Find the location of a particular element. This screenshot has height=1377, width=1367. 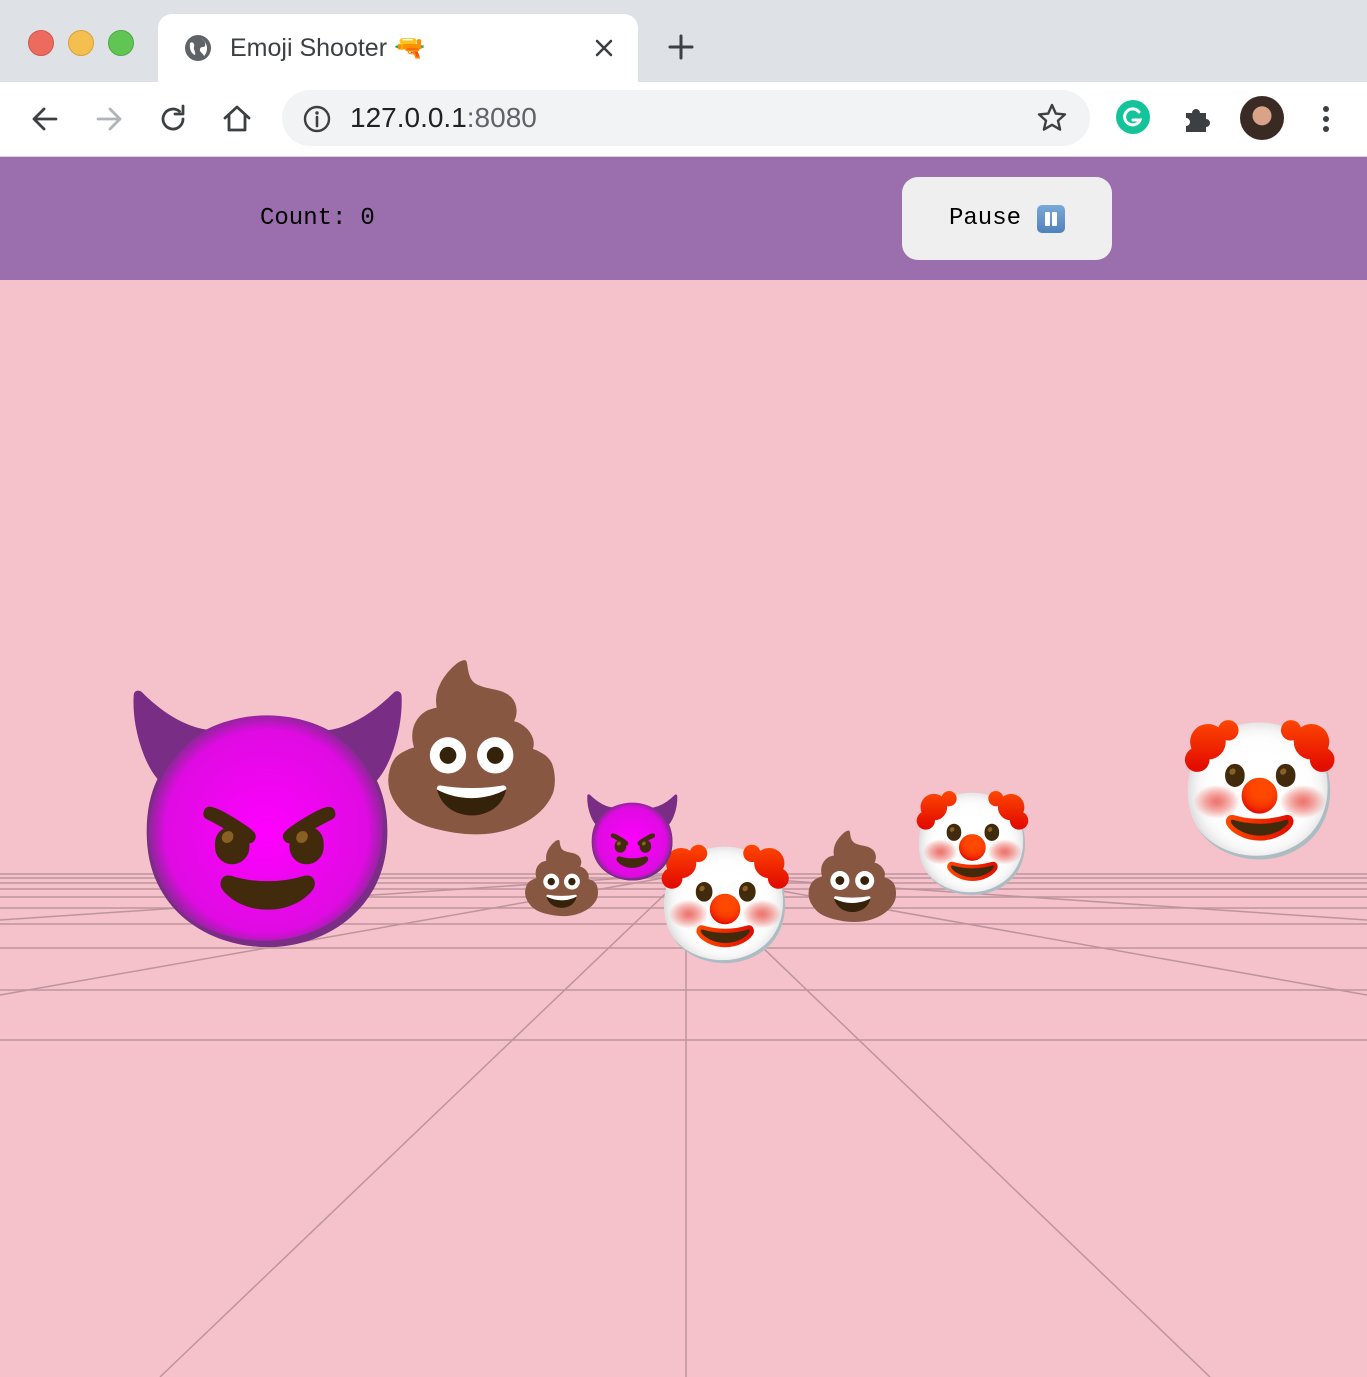

poop-emoji: 💩 is located at coordinates (852, 876).